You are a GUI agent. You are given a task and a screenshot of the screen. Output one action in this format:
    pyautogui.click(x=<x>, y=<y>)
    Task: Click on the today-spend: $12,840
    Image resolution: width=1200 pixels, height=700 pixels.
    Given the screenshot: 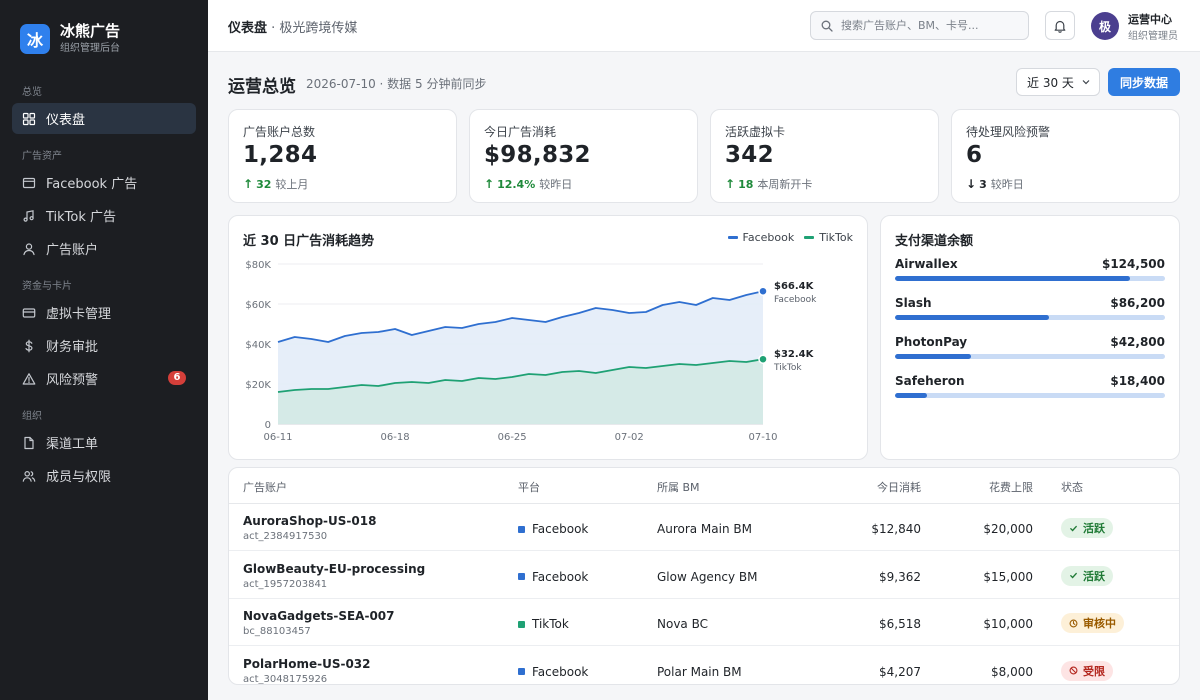 What is the action you would take?
    pyautogui.click(x=896, y=529)
    